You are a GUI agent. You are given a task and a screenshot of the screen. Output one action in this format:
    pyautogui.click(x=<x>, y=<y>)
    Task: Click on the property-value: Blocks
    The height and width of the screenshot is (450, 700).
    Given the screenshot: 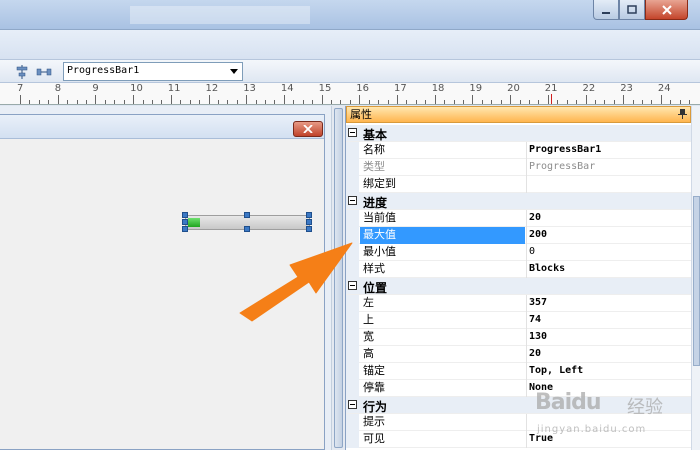 What is the action you would take?
    pyautogui.click(x=608, y=269)
    